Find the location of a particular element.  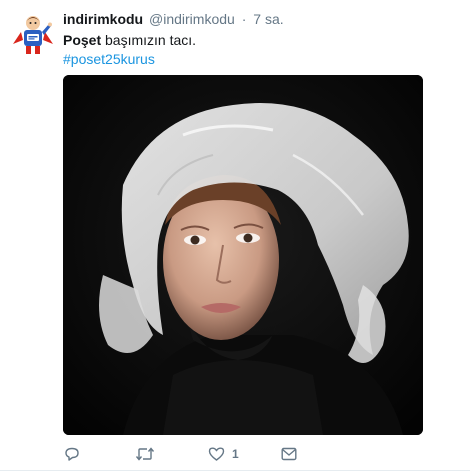

avatar-superhero-icon is located at coordinates (33, 35).